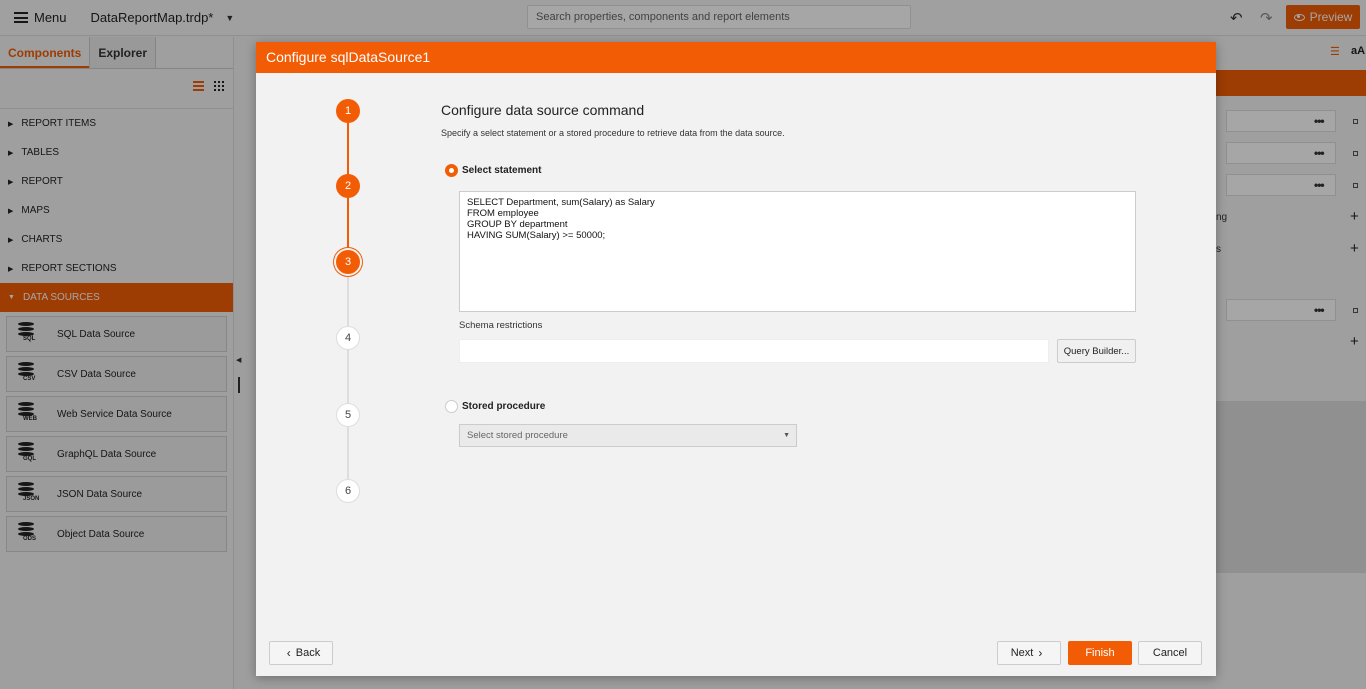 Image resolution: width=1366 pixels, height=689 pixels. Describe the element at coordinates (786, 435) in the screenshot. I see `caret-down-icon: ▼` at that location.